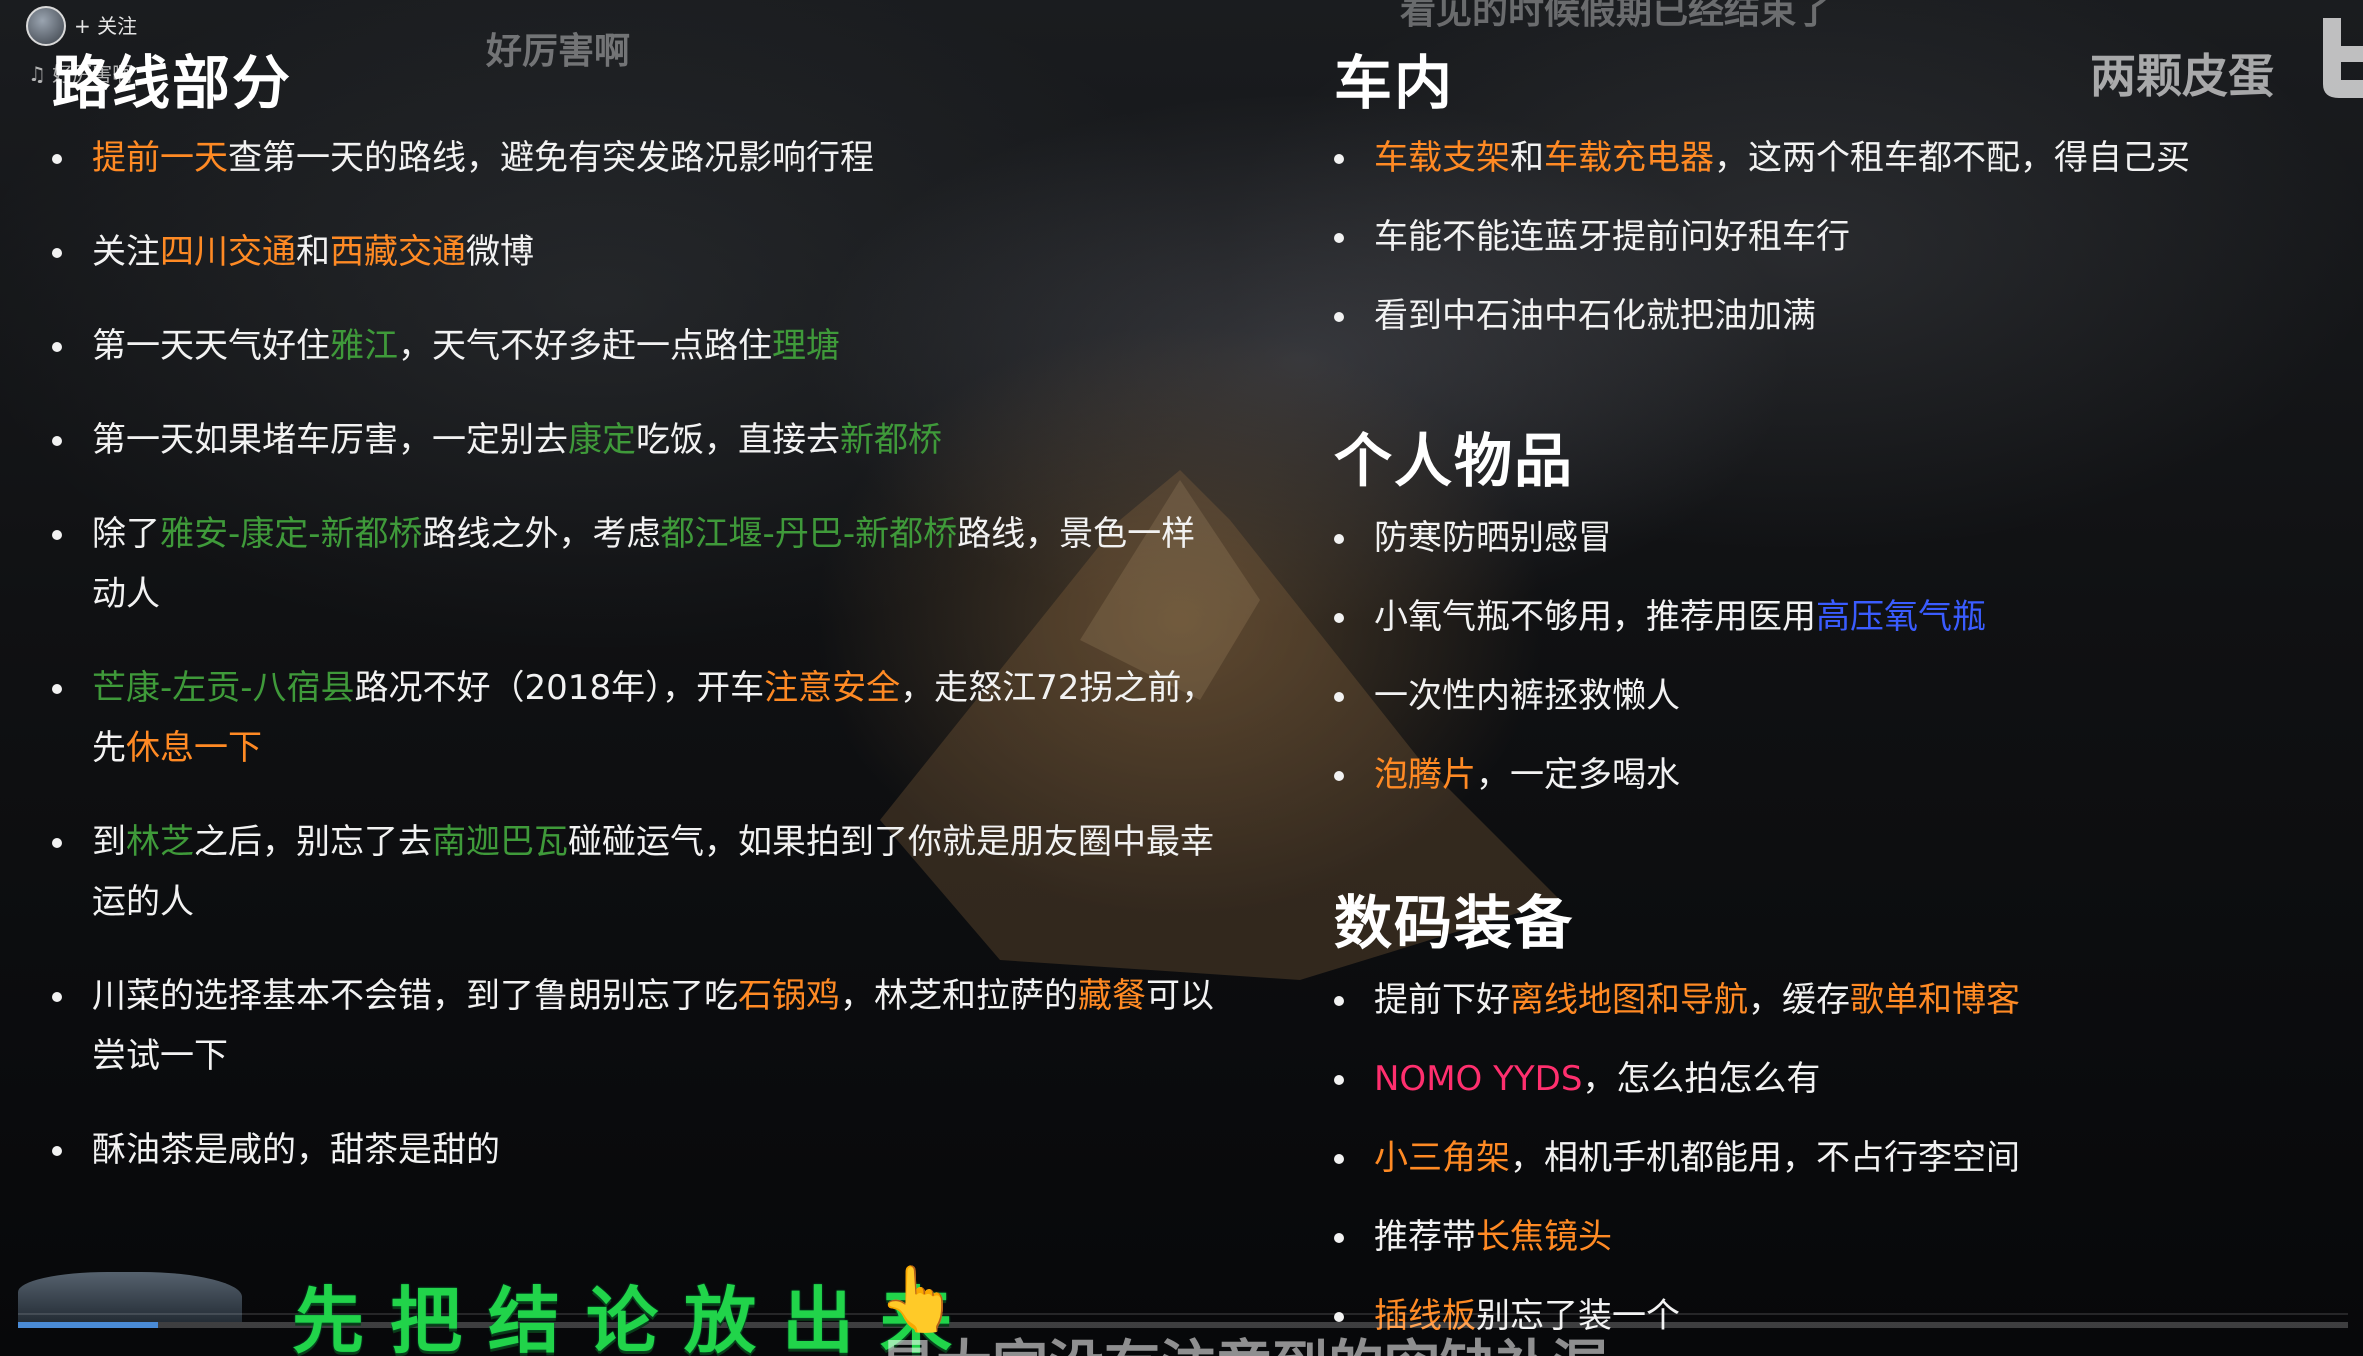 Image resolution: width=2363 pixels, height=1356 pixels. Describe the element at coordinates (1799, 1000) in the screenshot. I see `list-item-text: ，缓存` at that location.